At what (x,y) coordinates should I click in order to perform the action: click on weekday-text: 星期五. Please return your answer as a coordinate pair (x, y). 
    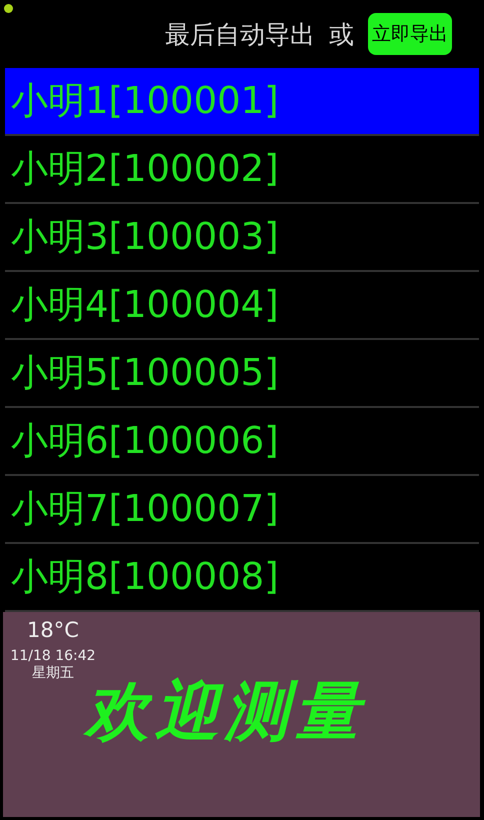
    Looking at the image, I should click on (53, 673).